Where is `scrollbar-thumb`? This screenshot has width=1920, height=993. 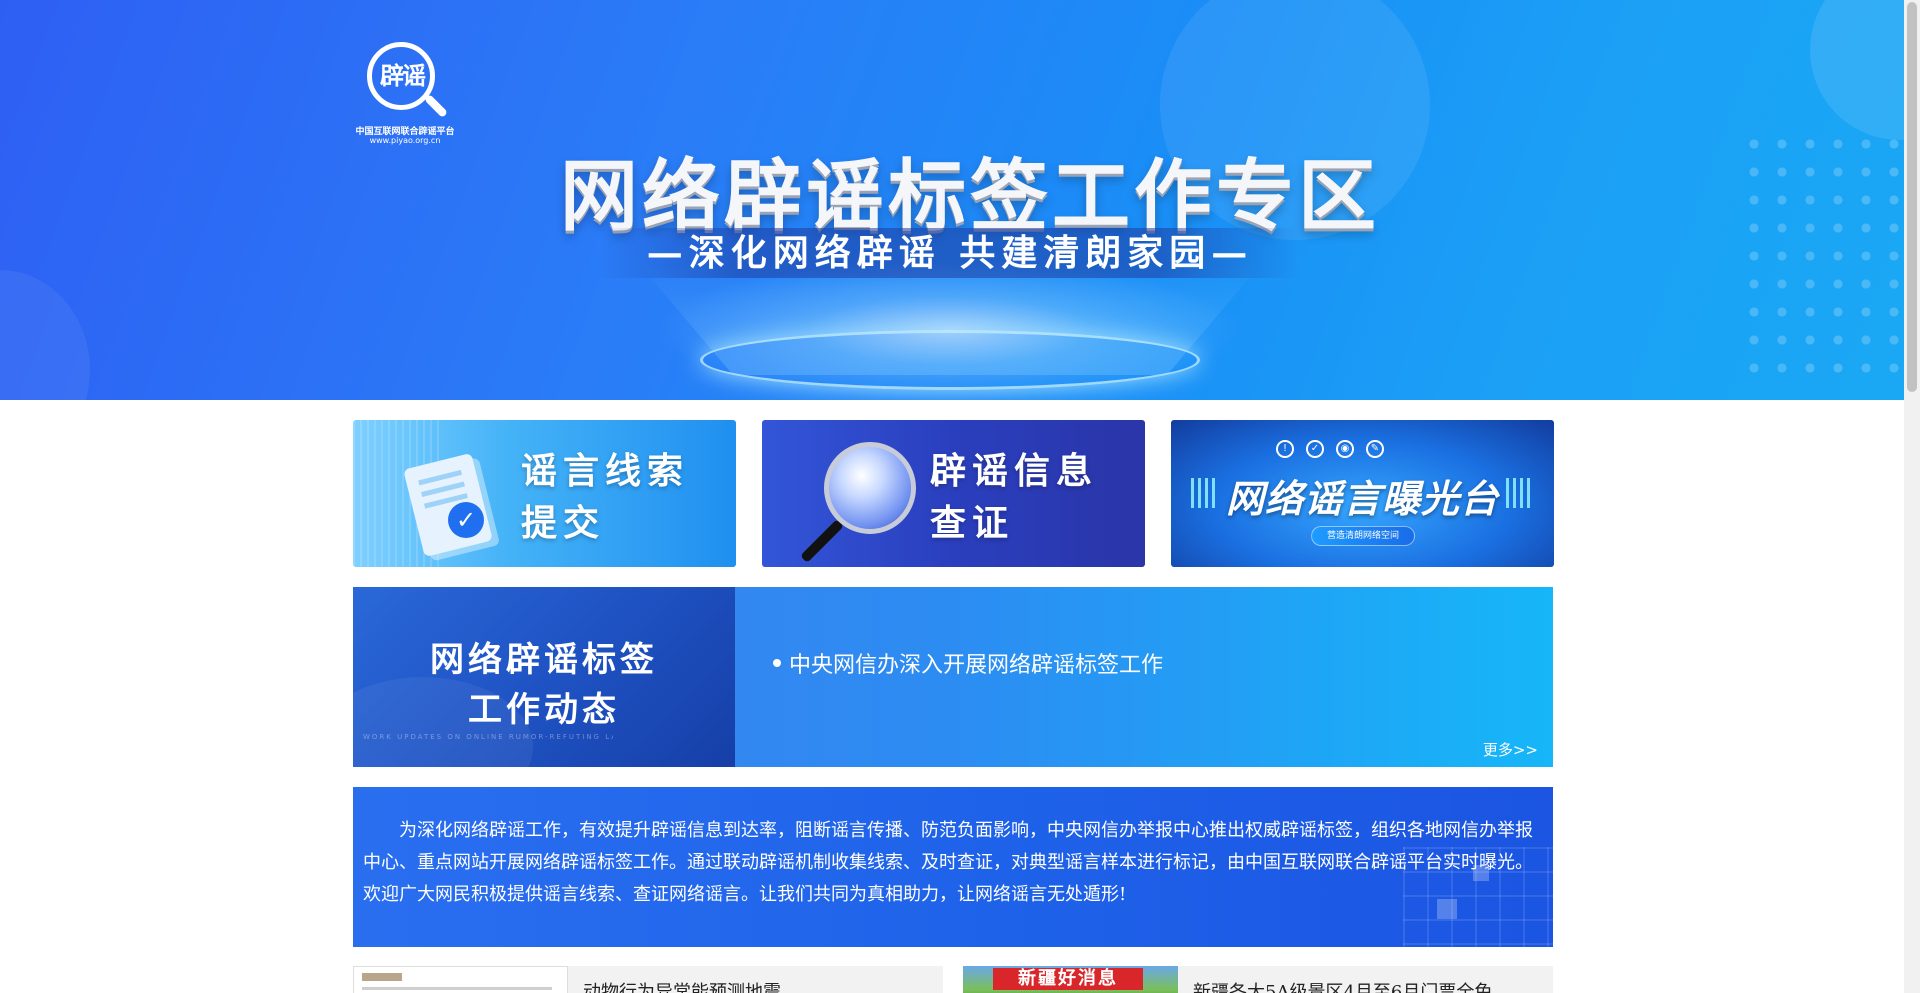
scrollbar-thumb is located at coordinates (1912, 197).